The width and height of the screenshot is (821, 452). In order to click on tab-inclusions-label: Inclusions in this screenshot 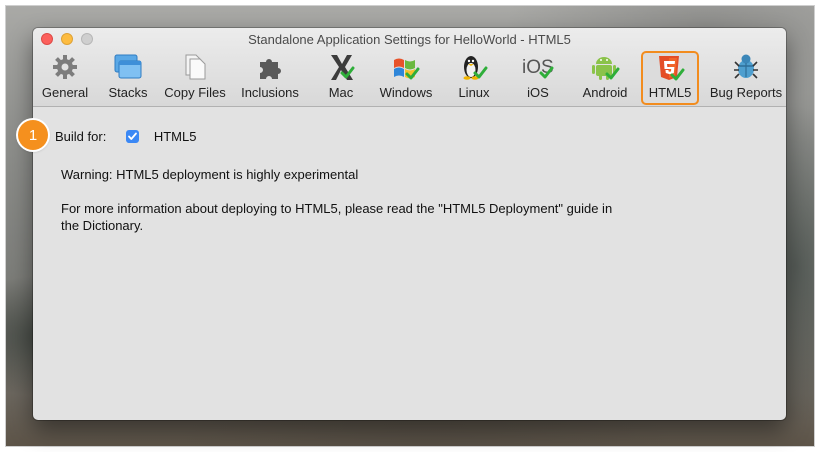, I will do `click(270, 92)`.